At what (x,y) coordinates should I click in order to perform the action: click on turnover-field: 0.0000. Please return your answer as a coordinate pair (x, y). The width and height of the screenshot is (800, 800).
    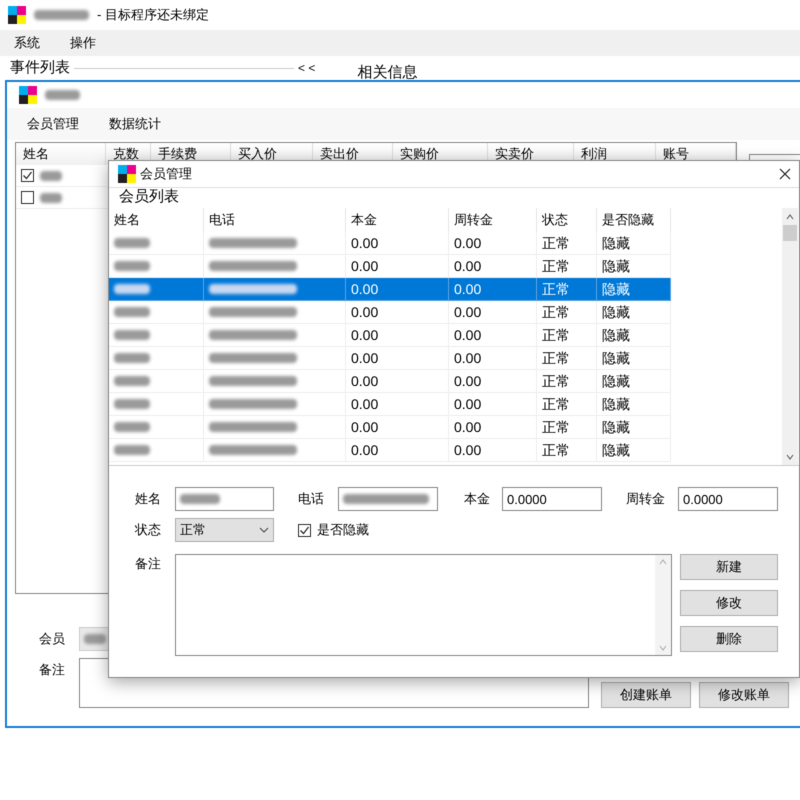
    Looking at the image, I should click on (728, 499).